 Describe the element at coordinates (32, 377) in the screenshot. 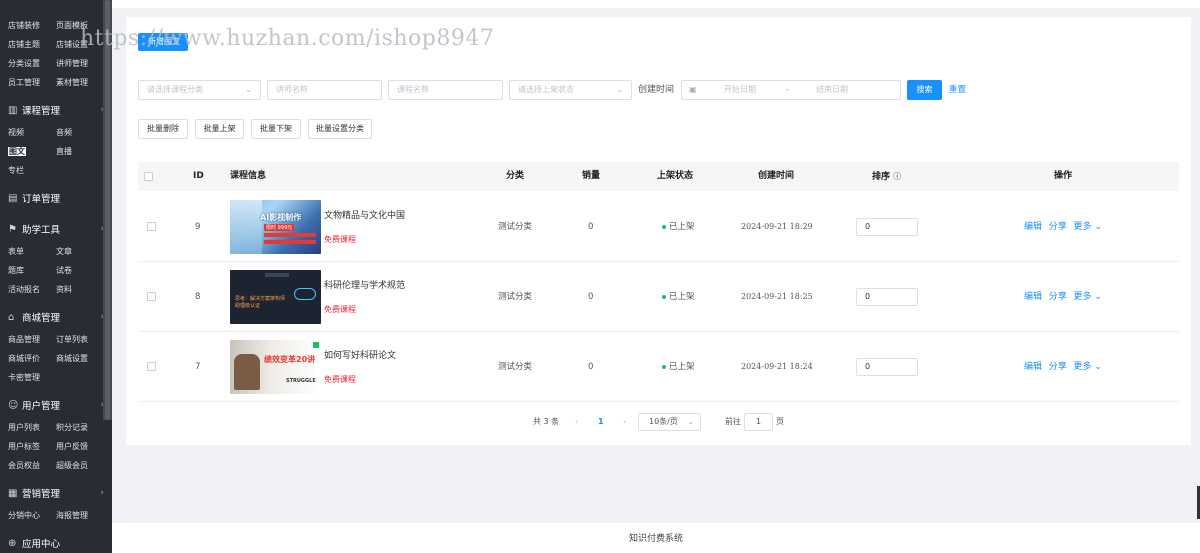

I see `sidebar-item-card-key: 卡密管理` at that location.